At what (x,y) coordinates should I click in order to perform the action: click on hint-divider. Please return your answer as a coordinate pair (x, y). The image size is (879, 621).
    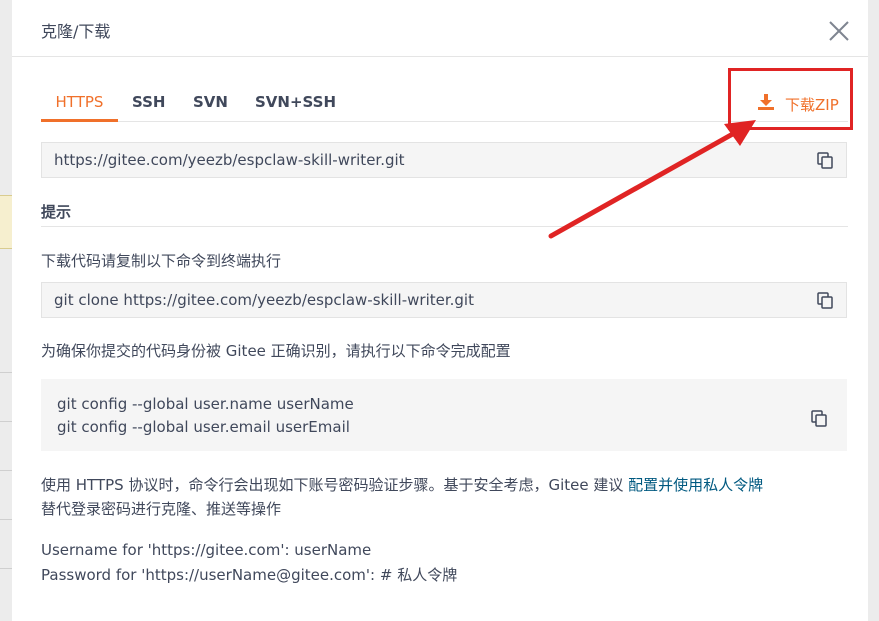
    Looking at the image, I should click on (444, 226).